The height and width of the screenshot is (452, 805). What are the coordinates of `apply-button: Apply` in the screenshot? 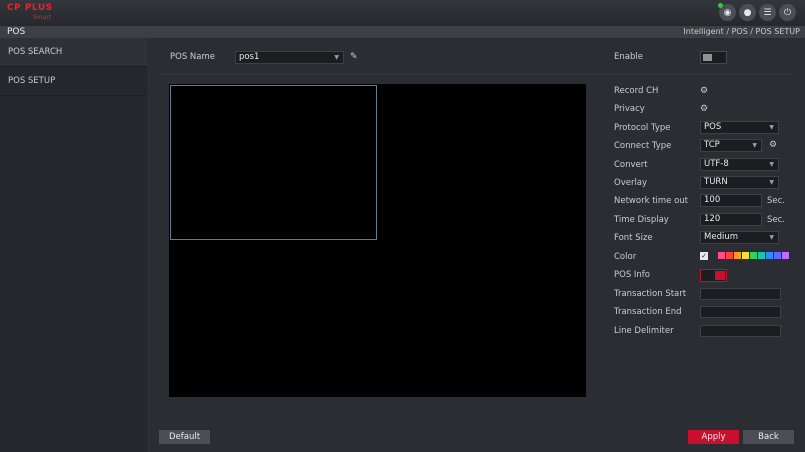 It's located at (713, 437).